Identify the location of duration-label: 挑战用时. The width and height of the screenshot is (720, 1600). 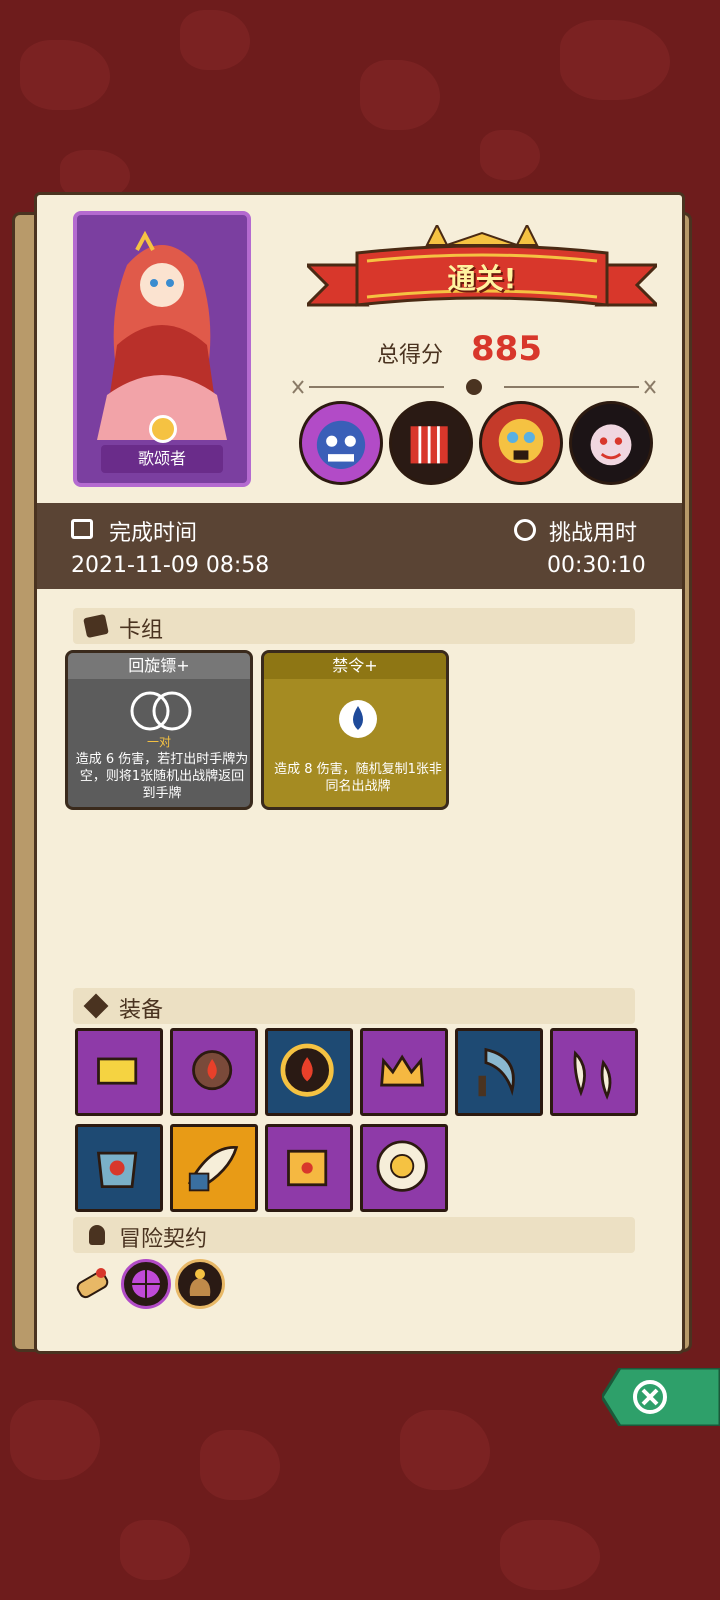
(593, 533).